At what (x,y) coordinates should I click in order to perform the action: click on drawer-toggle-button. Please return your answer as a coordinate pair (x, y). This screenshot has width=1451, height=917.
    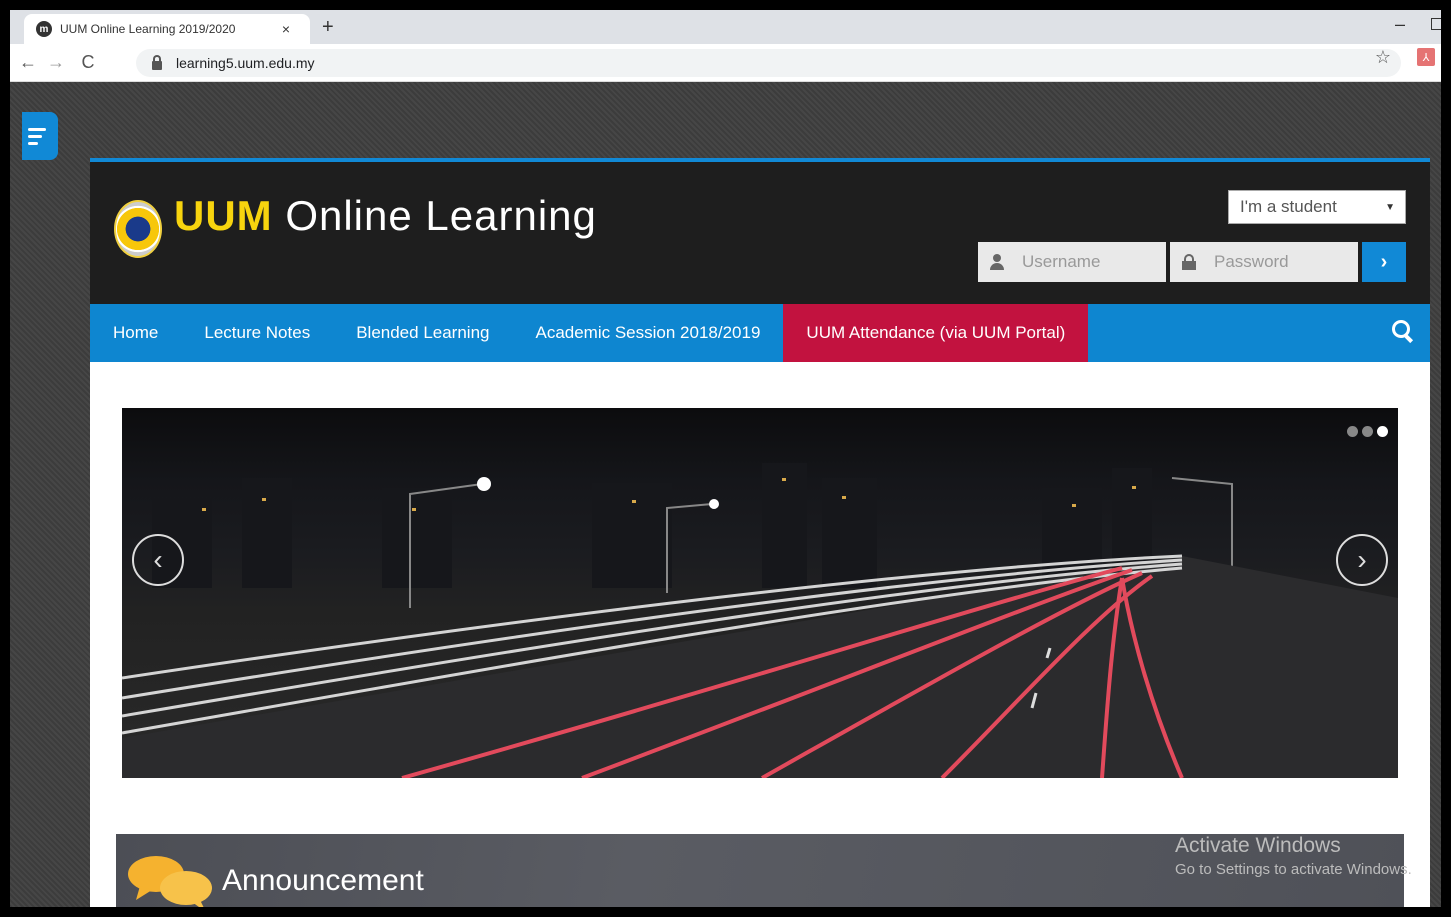
    Looking at the image, I should click on (40, 136).